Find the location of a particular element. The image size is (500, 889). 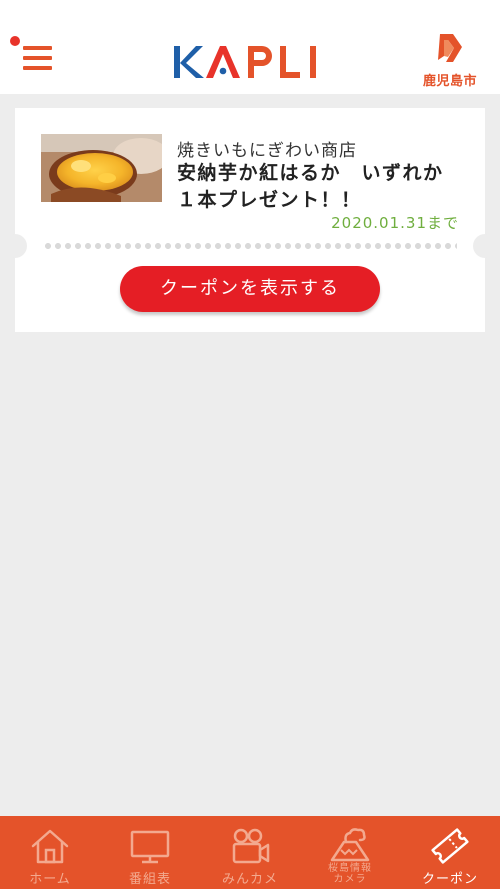

nav-label: 番組表 is located at coordinates (149, 879).